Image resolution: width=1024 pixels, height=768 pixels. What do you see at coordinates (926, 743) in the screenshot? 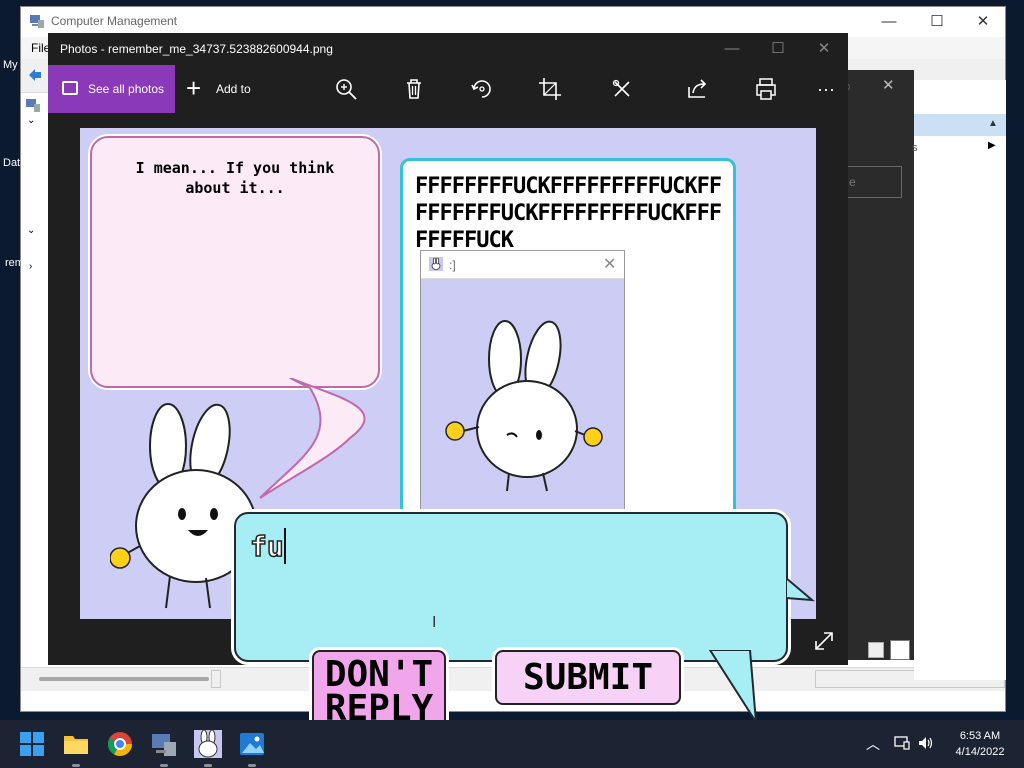
I see `volume-icon` at bounding box center [926, 743].